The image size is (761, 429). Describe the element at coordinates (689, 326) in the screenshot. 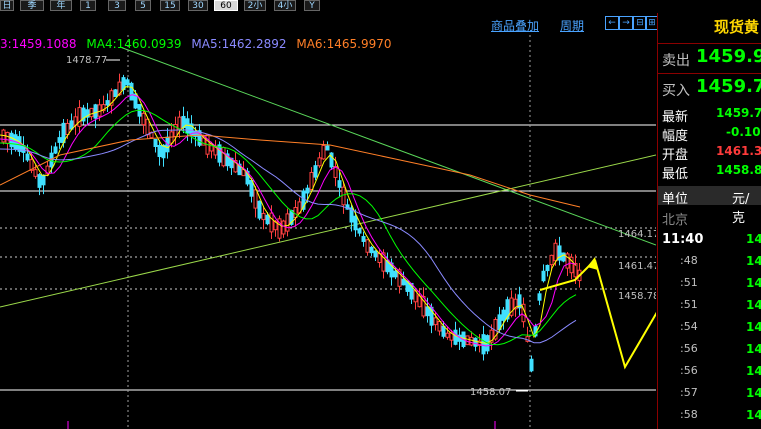

I see `tick-time: :54` at that location.